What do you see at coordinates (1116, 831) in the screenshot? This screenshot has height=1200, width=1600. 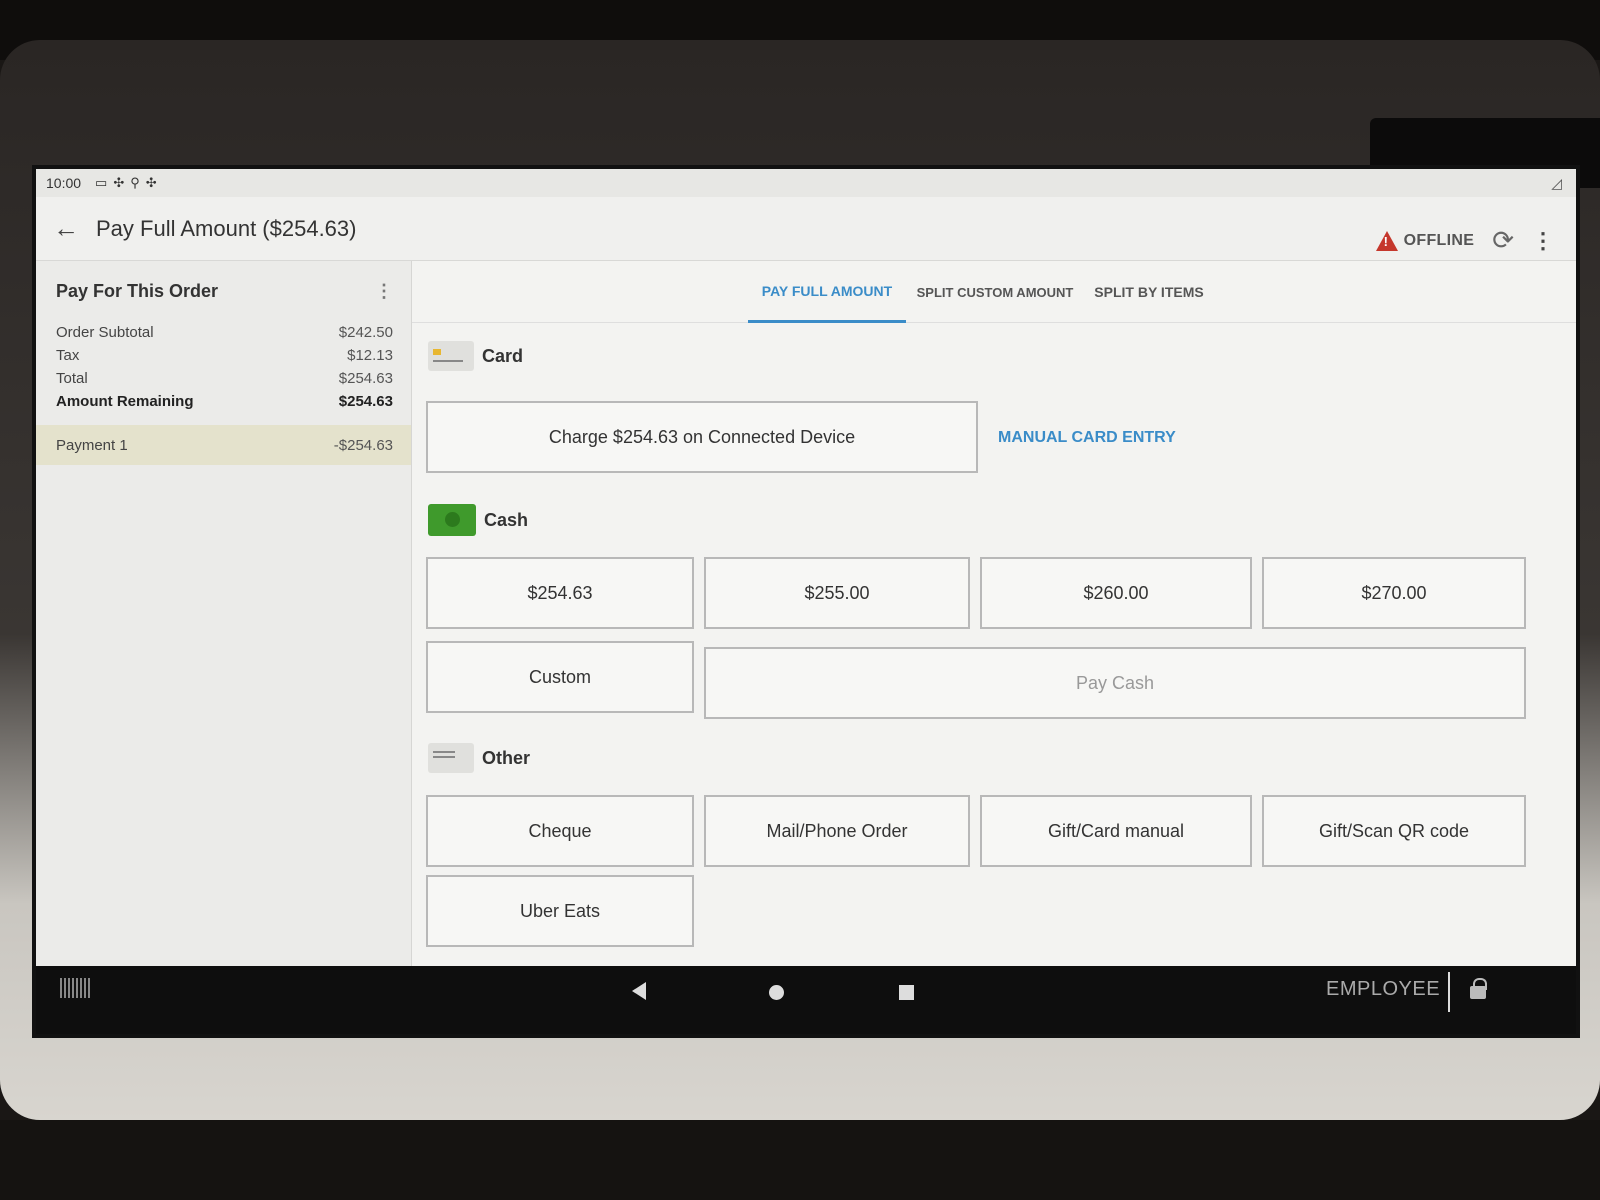 I see `gift-card-manual-button: Gift/Card manual` at bounding box center [1116, 831].